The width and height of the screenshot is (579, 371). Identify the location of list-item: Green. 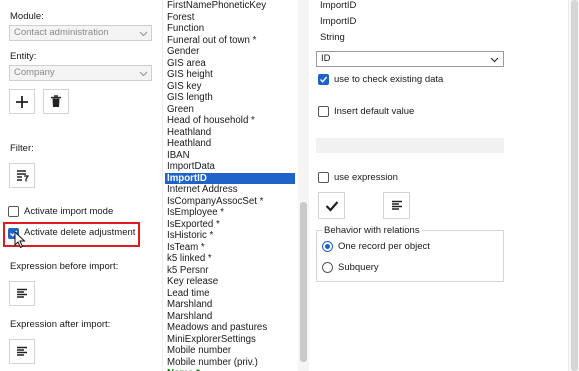
(230, 110).